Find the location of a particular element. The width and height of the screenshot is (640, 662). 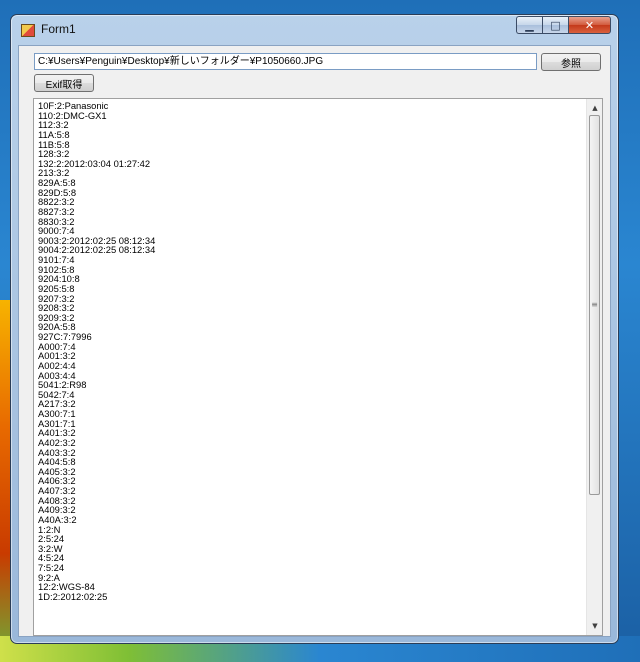

minimize-icon: ▁ is located at coordinates (529, 25).